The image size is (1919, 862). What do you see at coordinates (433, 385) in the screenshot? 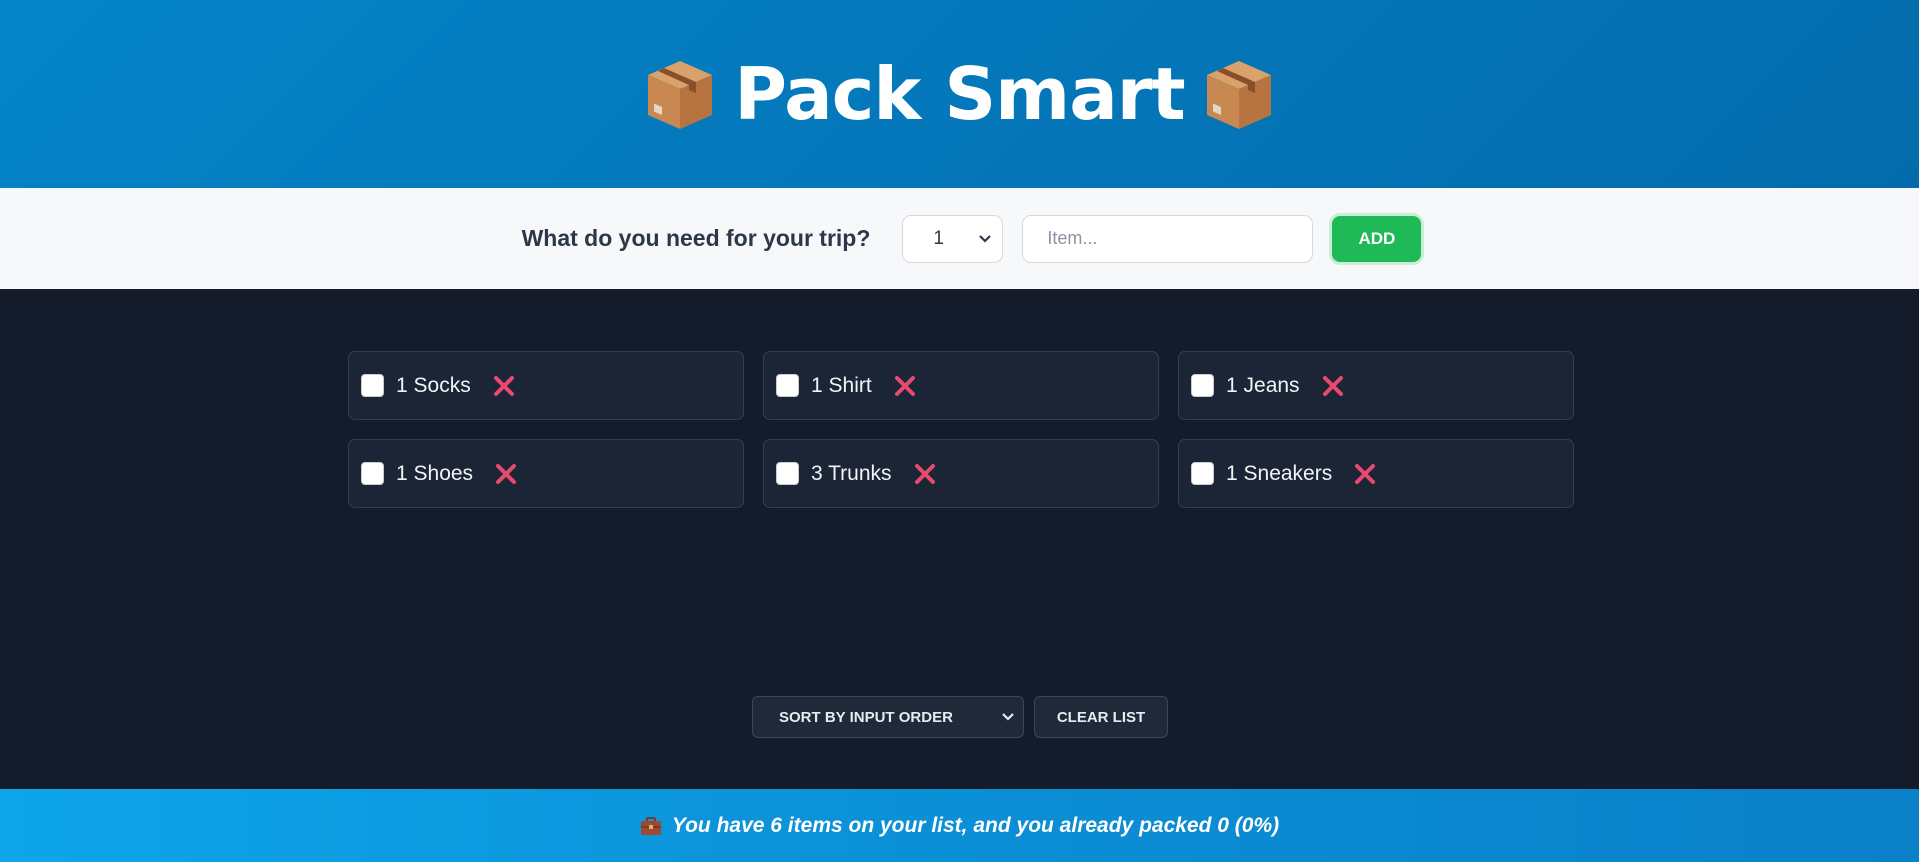
I see `item-label: 1 Socks` at bounding box center [433, 385].